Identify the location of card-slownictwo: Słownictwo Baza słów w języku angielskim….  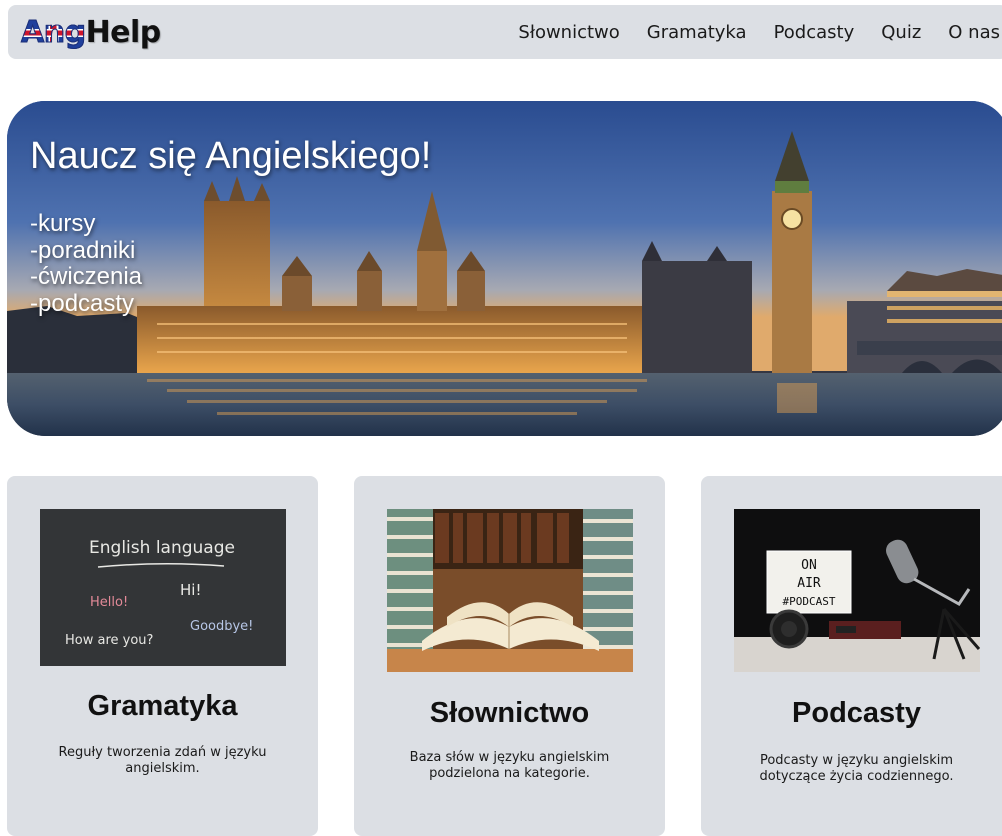
(509, 656).